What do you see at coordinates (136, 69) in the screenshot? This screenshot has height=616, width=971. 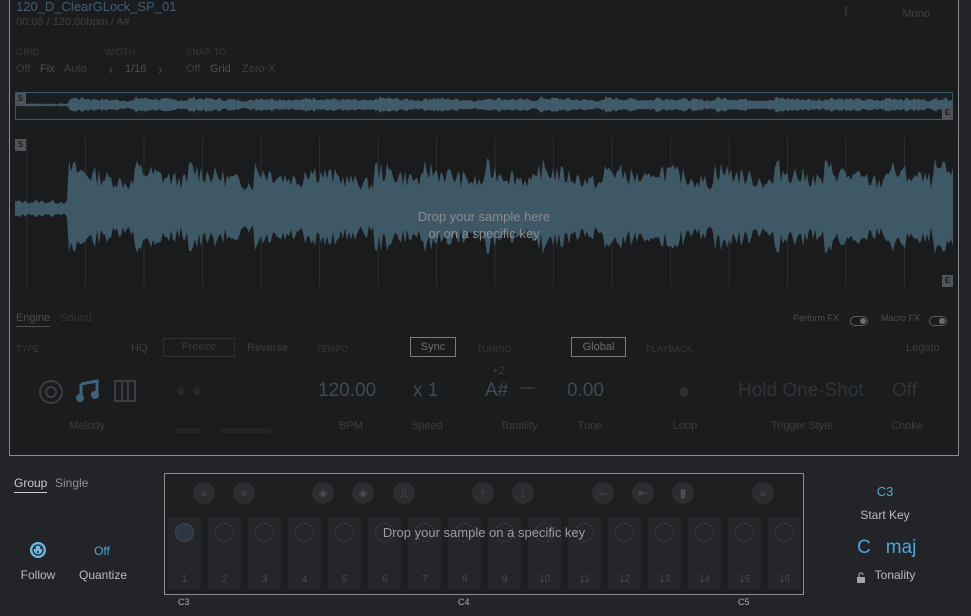 I see `width-value: 1/16` at bounding box center [136, 69].